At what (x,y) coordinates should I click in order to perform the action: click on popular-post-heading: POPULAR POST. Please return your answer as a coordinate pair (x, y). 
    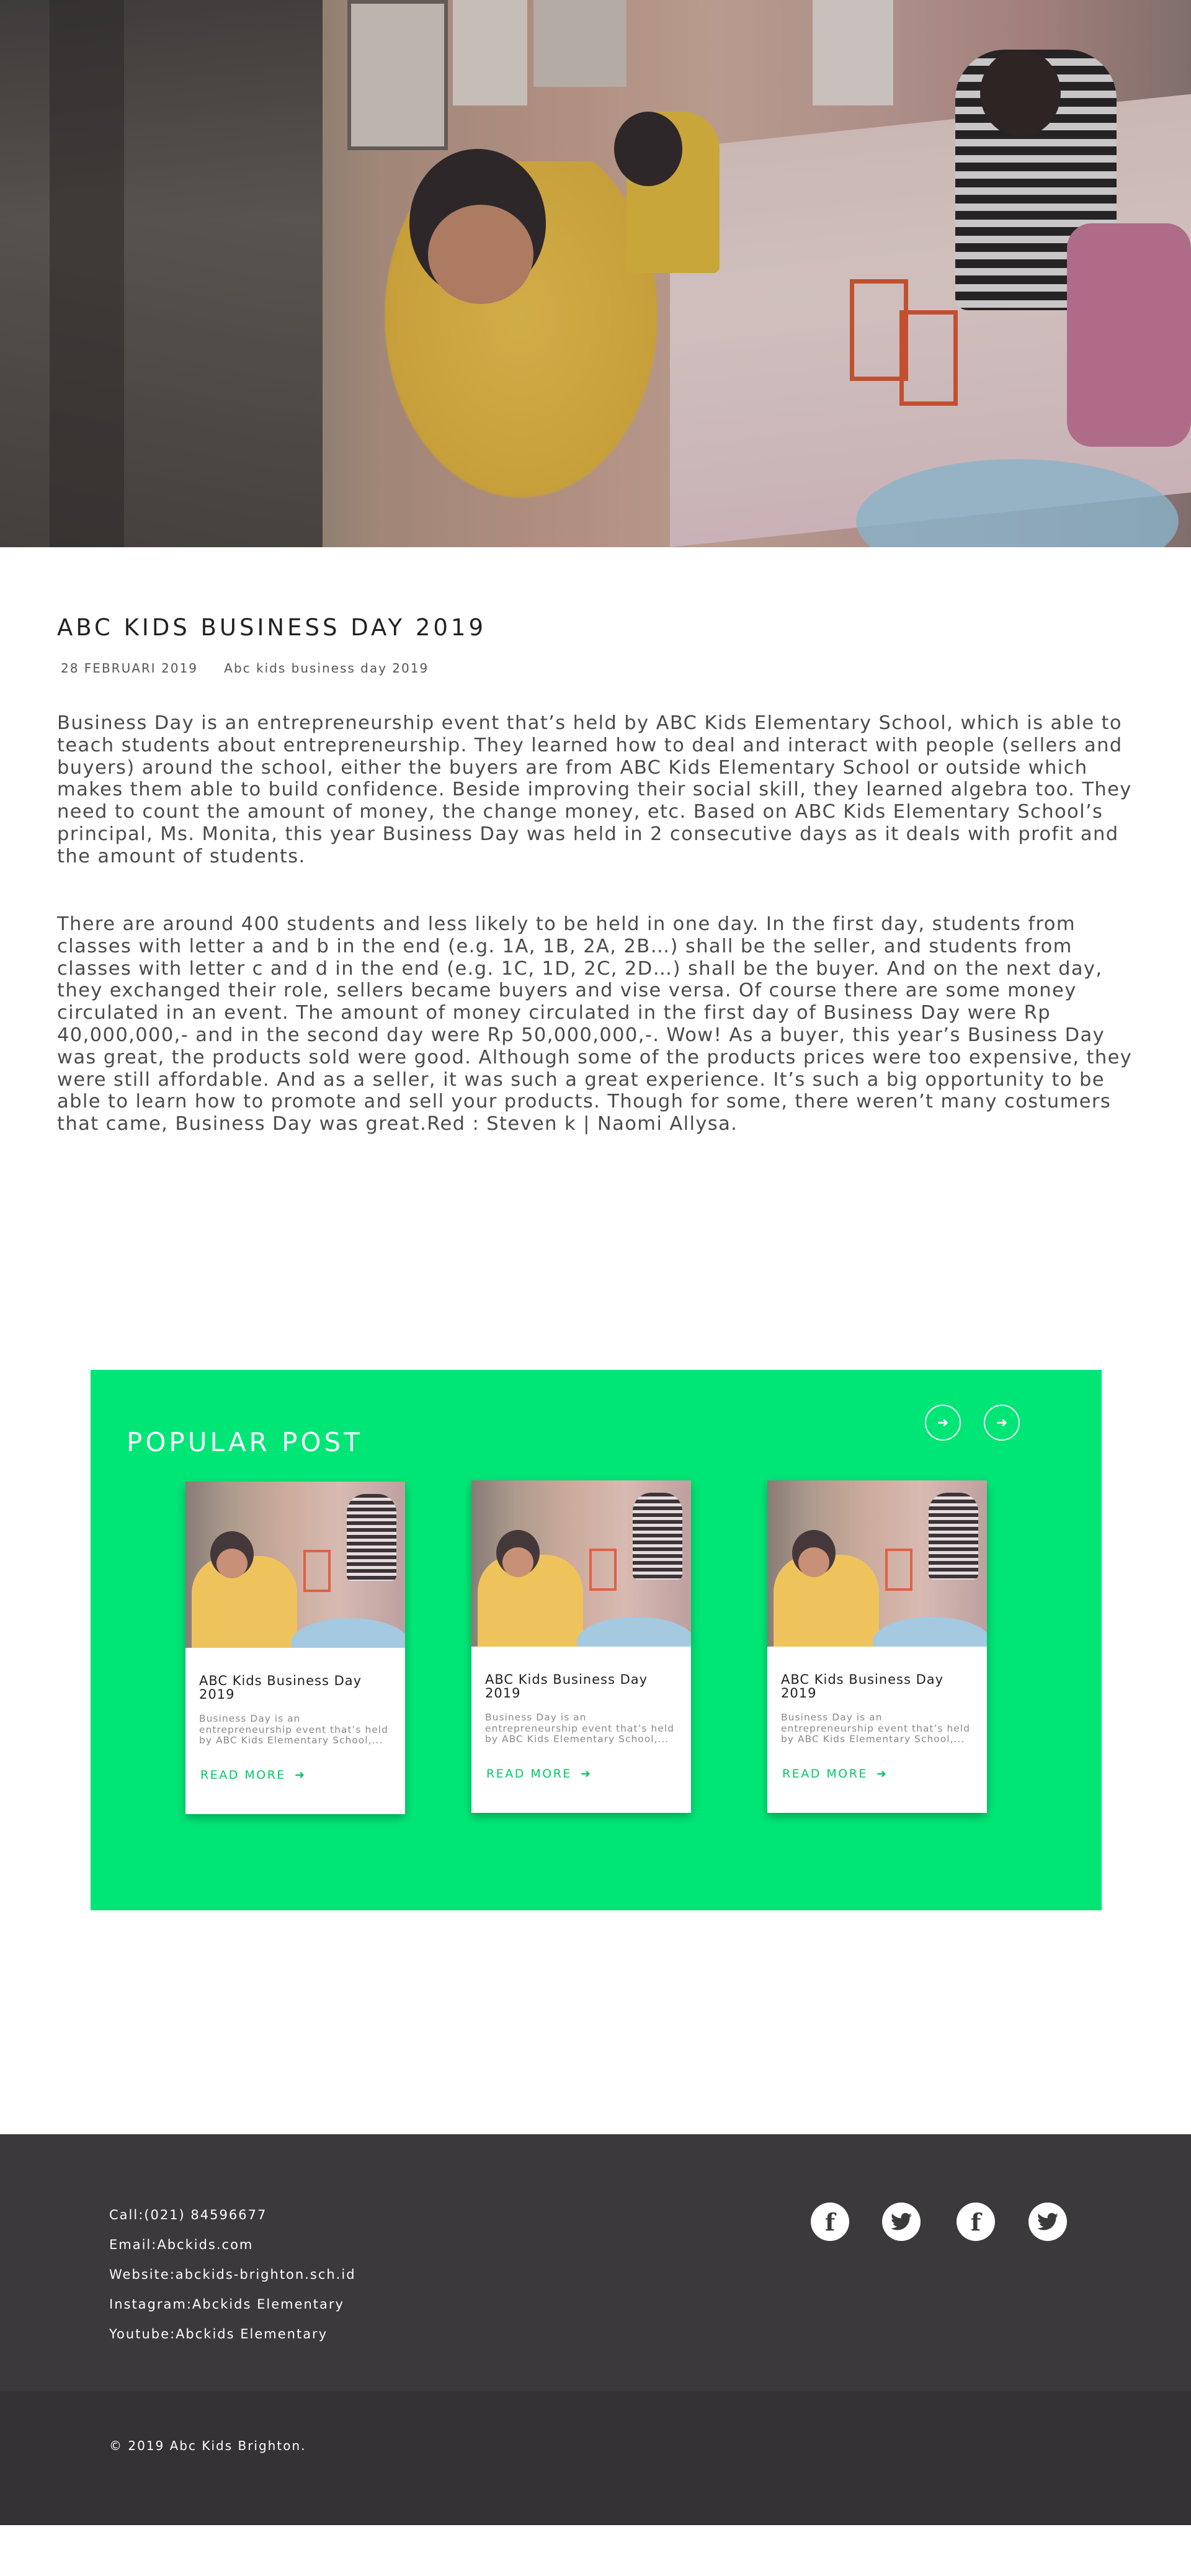
    Looking at the image, I should click on (245, 1442).